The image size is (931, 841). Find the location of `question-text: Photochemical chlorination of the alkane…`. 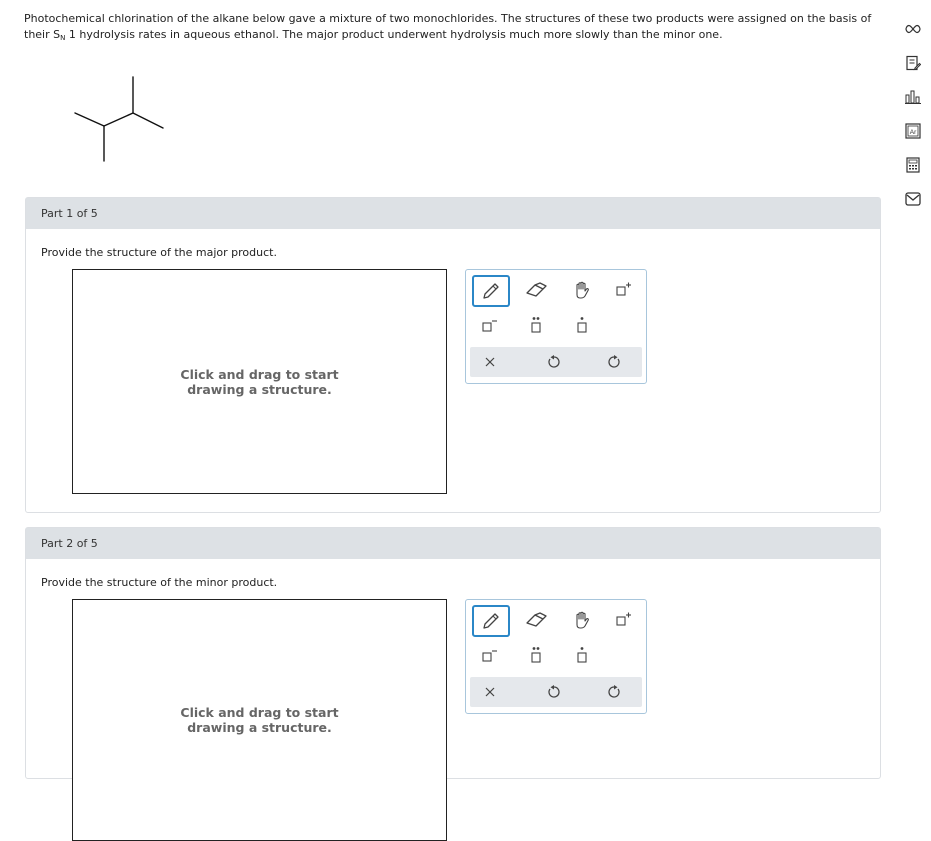

question-text: Photochemical chlorination of the alkane… is located at coordinates (449, 28).